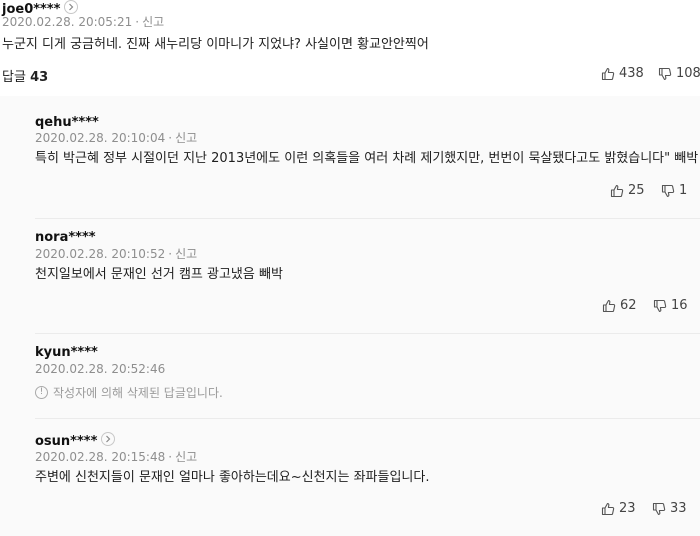  I want to click on dislike-count: 33, so click(678, 508).